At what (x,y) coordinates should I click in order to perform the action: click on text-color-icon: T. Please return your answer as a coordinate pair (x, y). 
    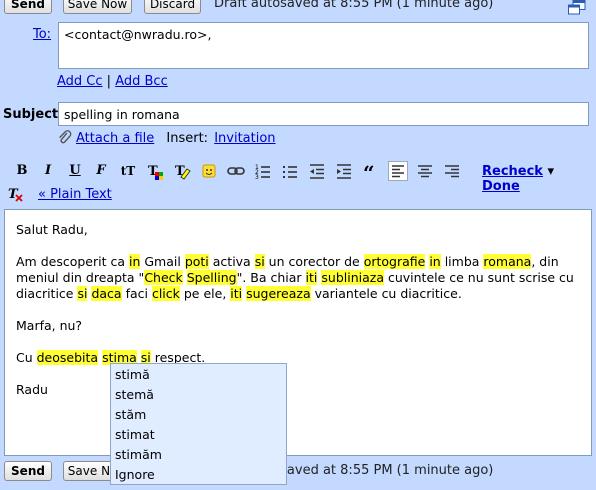
    Looking at the image, I should click on (155, 171).